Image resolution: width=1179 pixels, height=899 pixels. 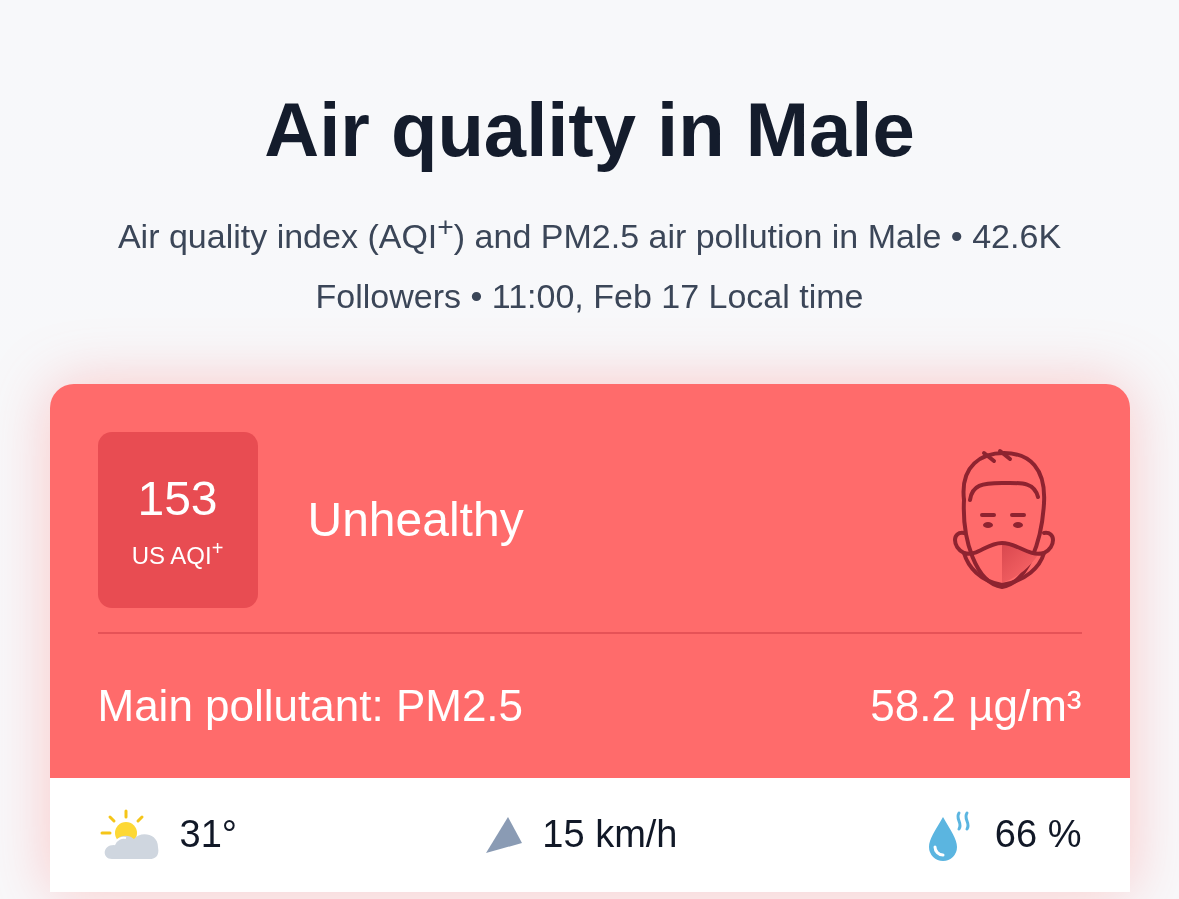 I want to click on aqi-status: Unhealthy, so click(x=416, y=520).